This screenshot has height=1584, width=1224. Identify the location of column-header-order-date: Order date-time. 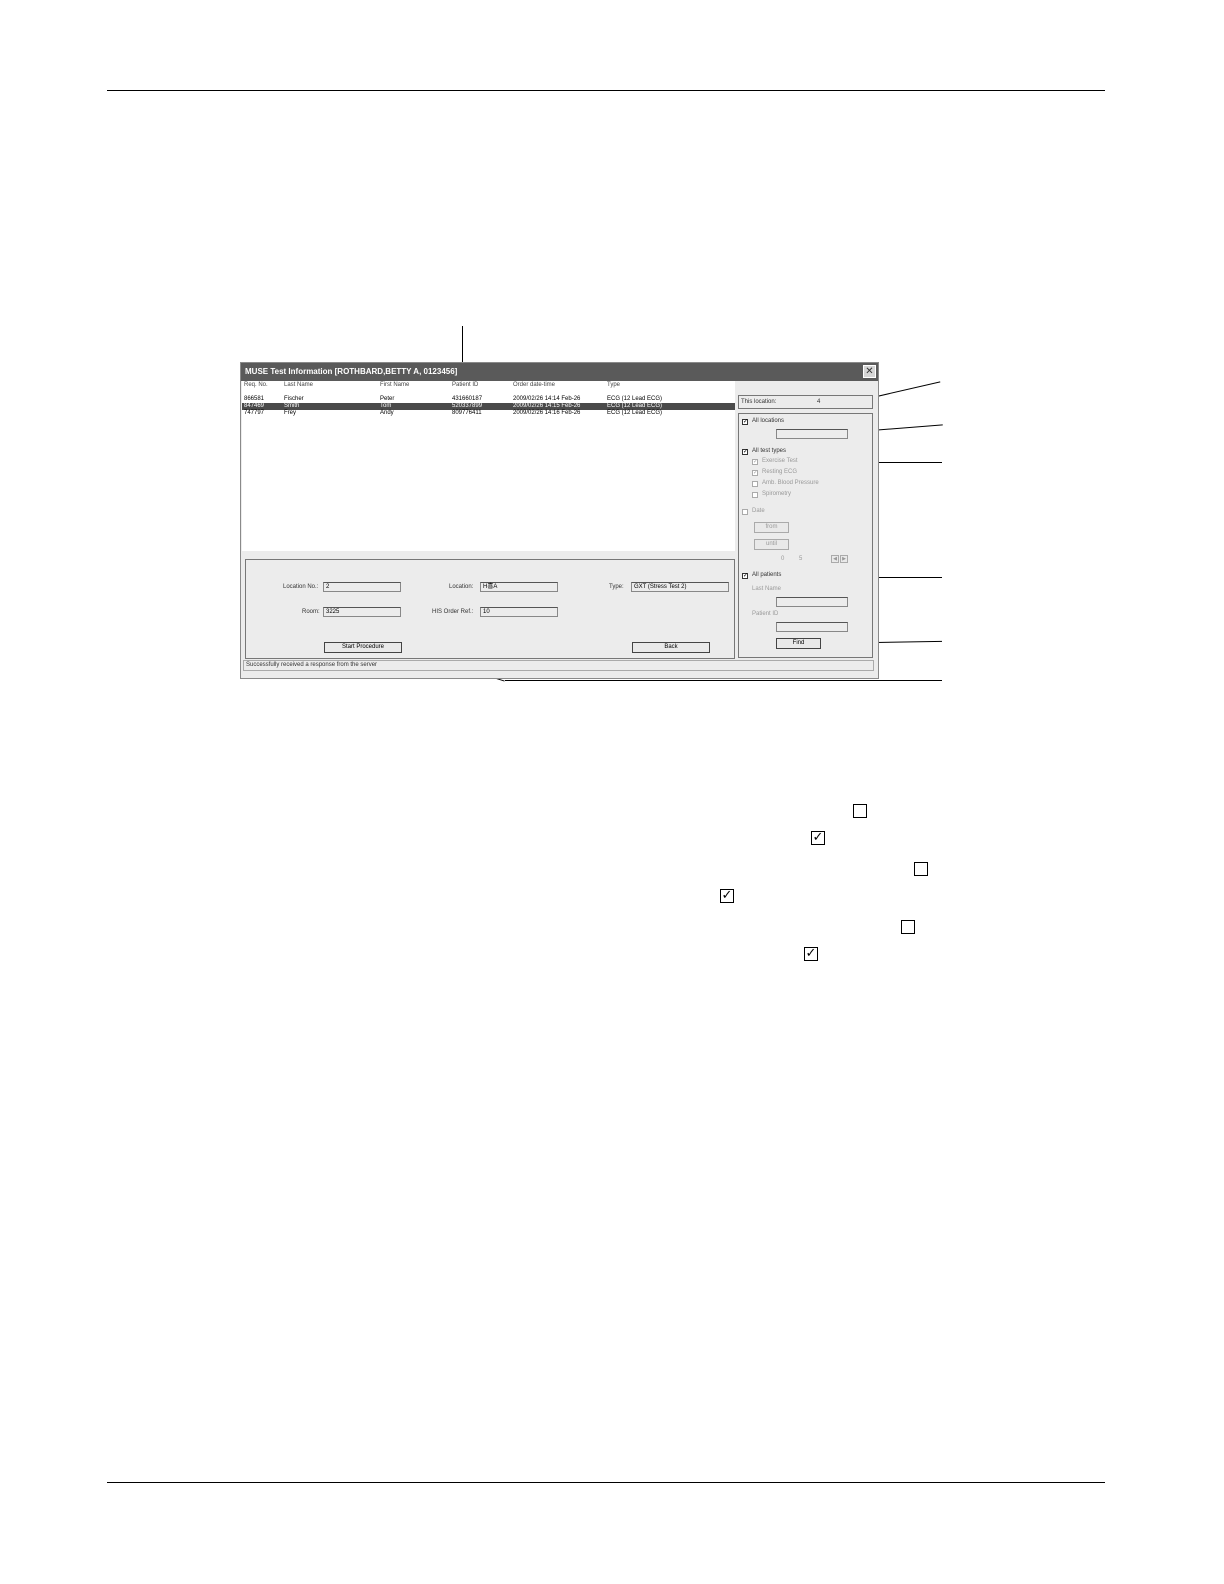
(534, 385).